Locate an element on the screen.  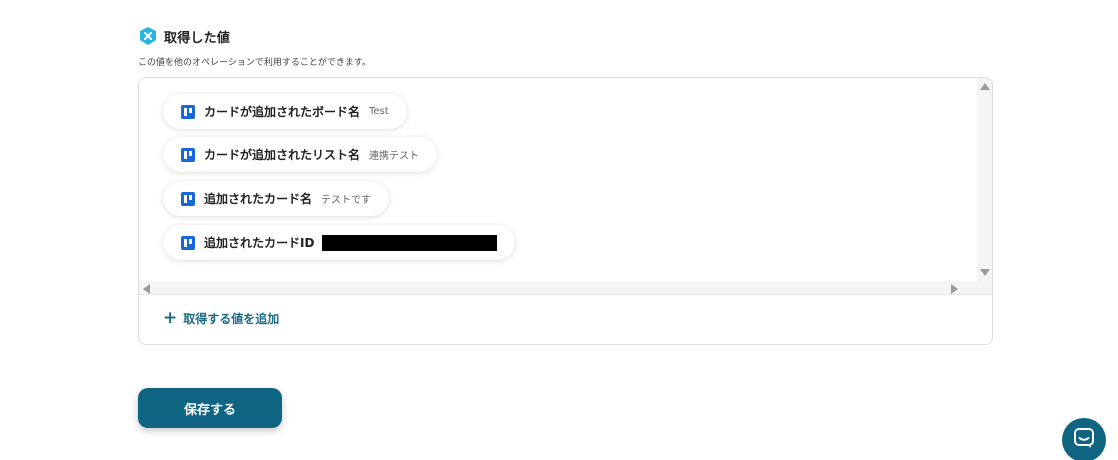
section-title: 取得した値 is located at coordinates (197, 38).